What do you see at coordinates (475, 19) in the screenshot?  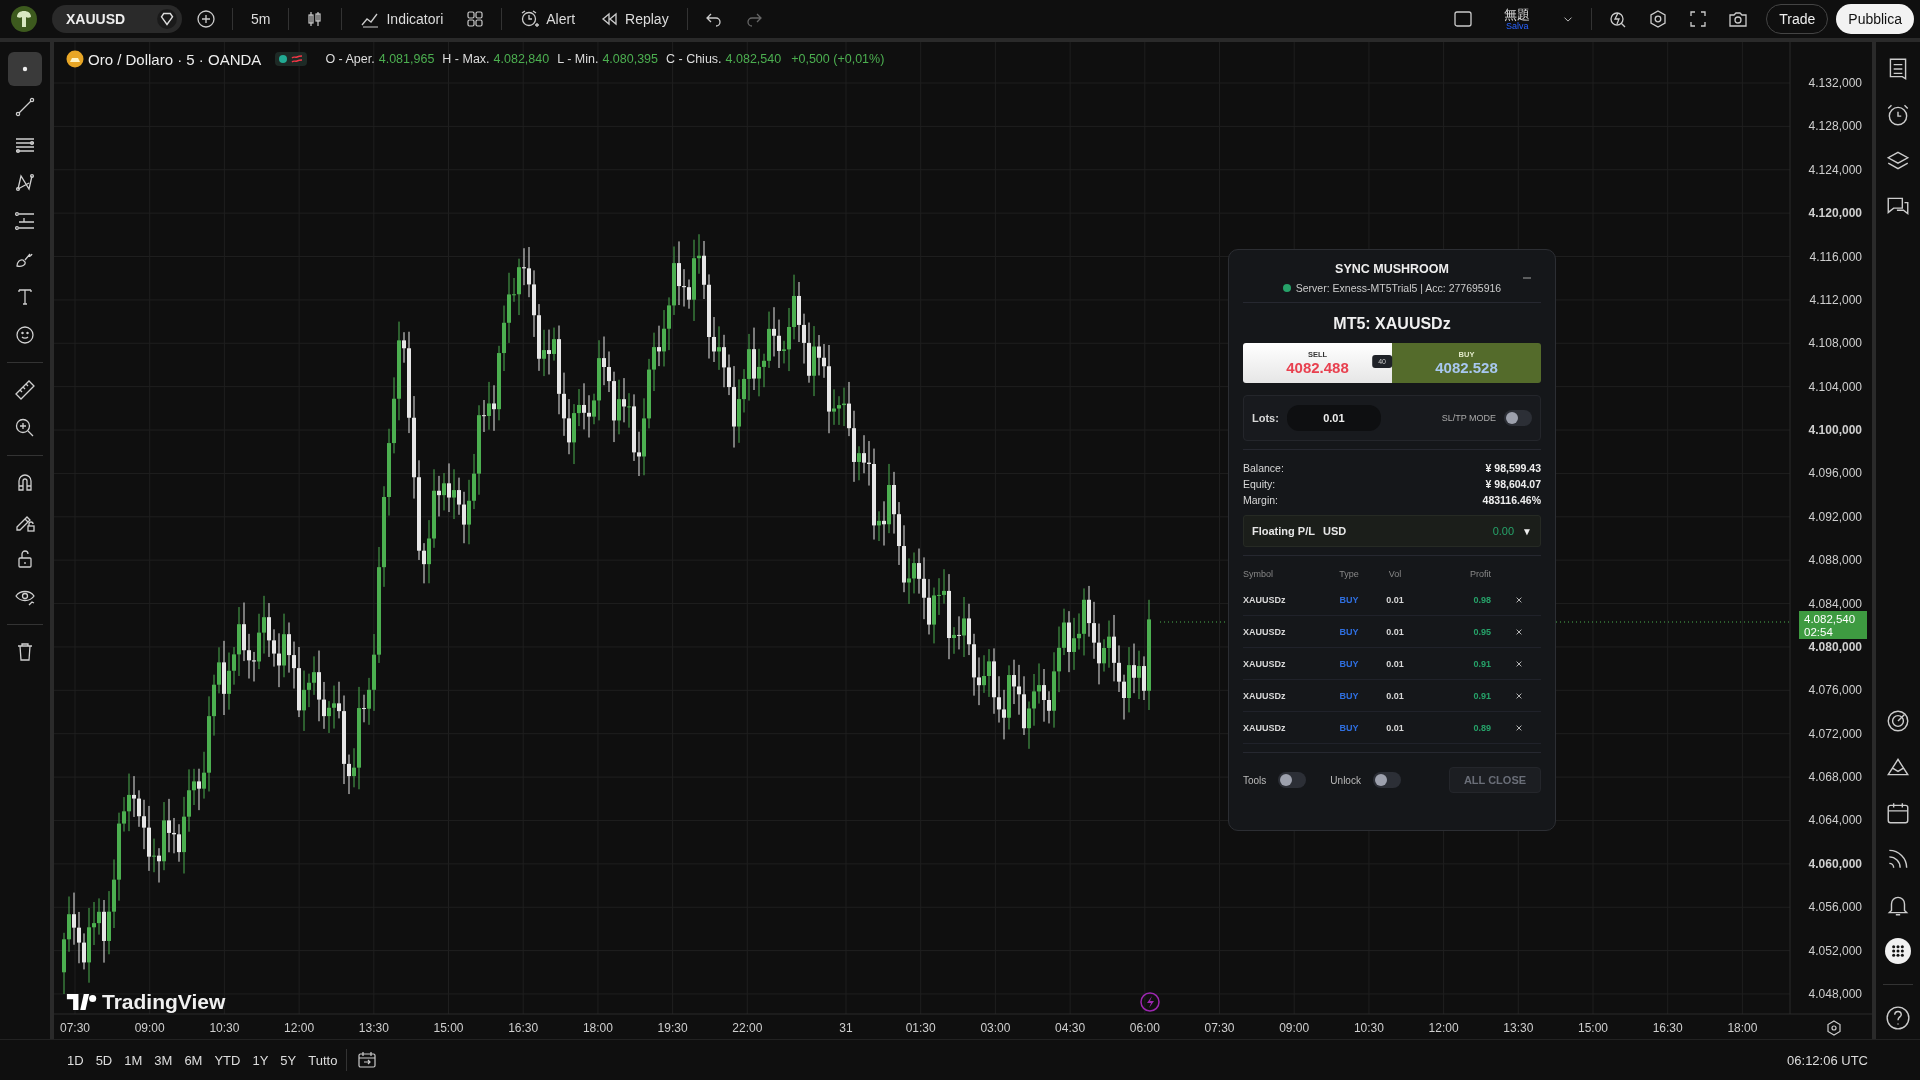 I see `grid-icon` at bounding box center [475, 19].